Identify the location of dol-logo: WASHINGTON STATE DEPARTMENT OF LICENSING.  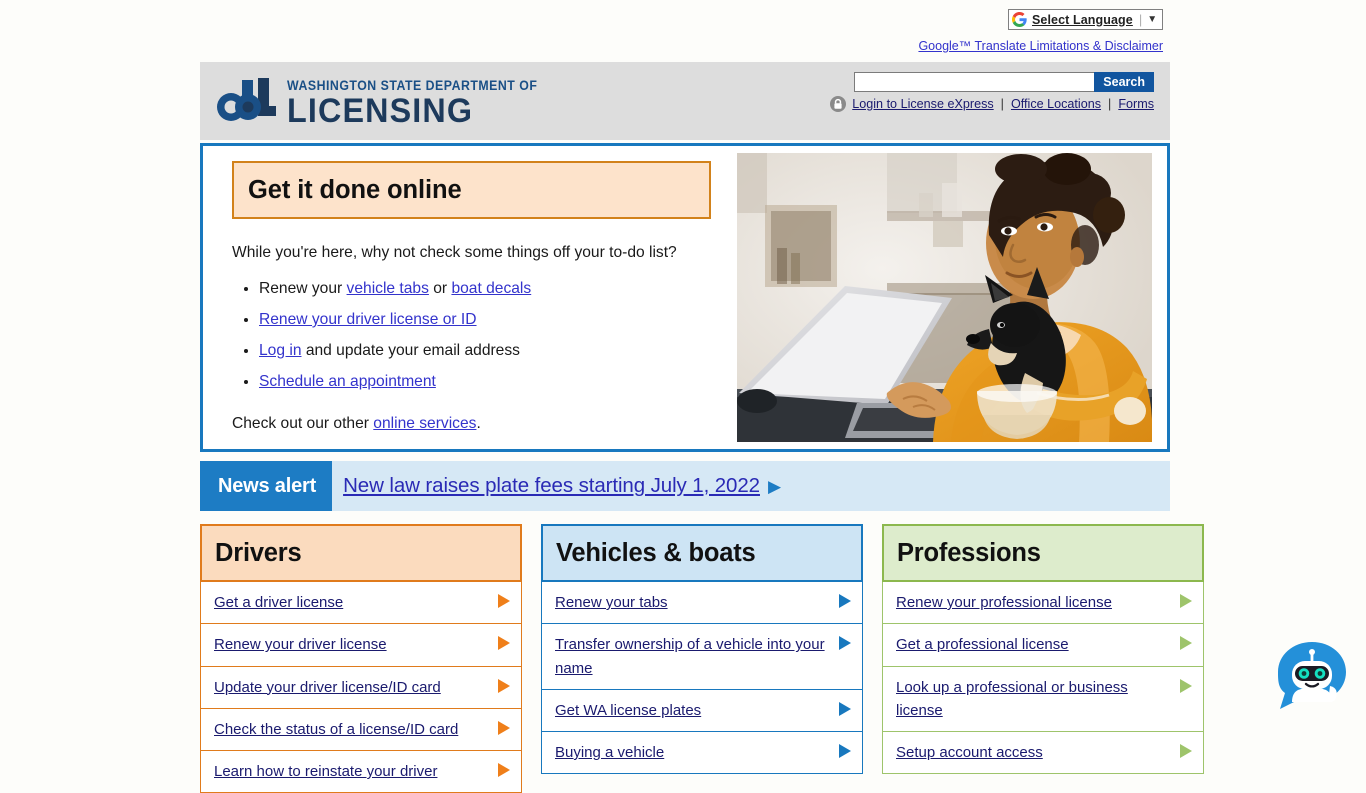
(387, 103).